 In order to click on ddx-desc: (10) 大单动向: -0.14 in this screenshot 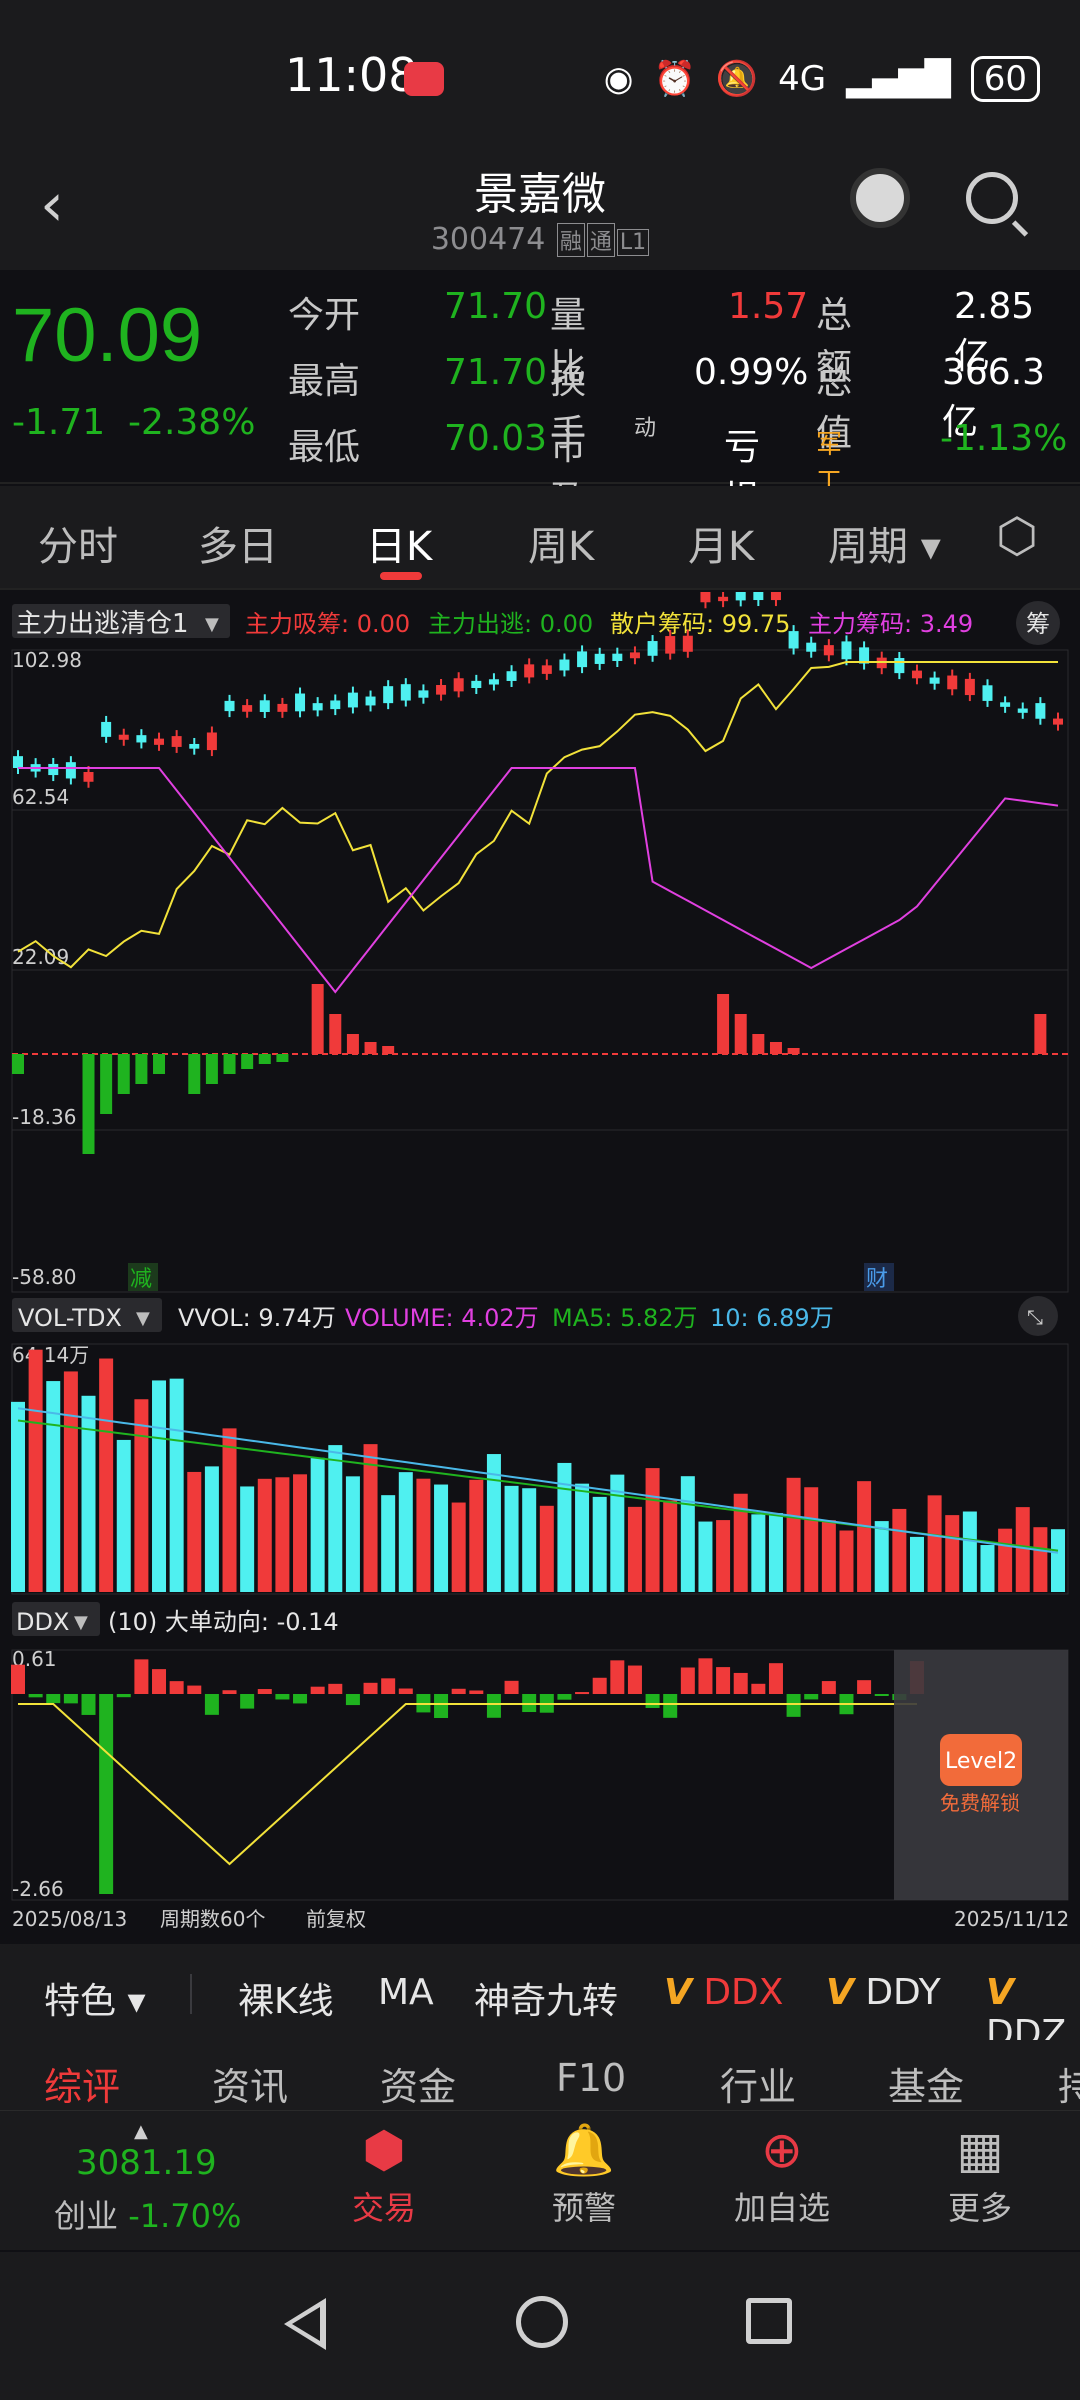, I will do `click(223, 1622)`.